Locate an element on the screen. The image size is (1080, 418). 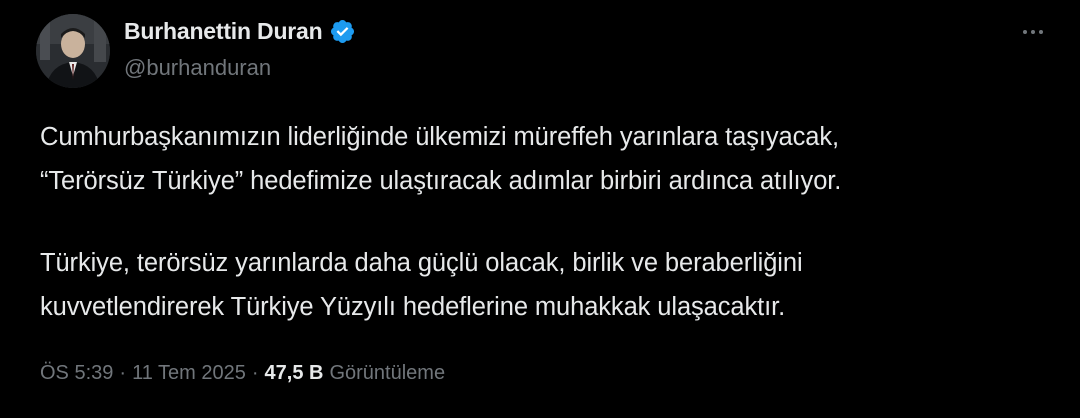
avatar-photo is located at coordinates (73, 51).